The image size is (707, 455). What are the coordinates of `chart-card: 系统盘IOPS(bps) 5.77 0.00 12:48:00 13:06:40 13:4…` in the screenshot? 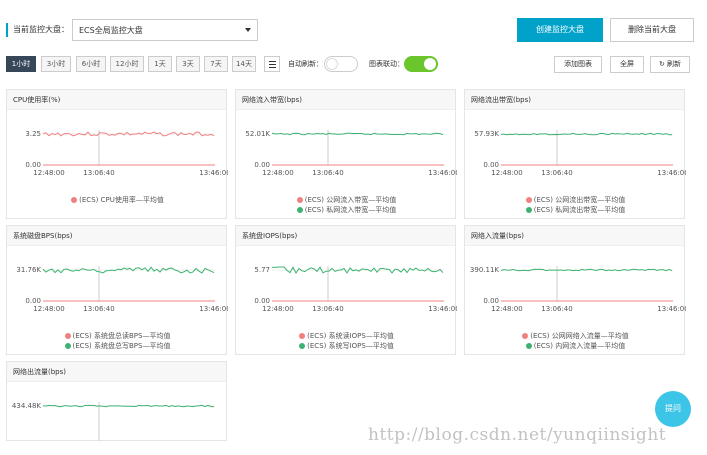 It's located at (346, 290).